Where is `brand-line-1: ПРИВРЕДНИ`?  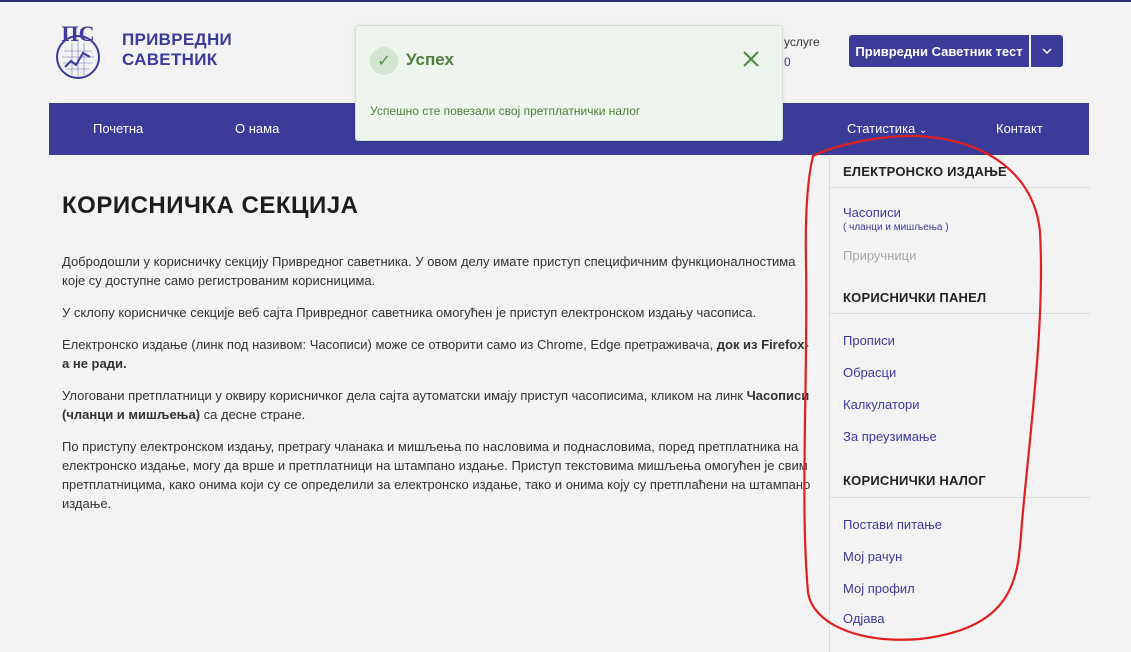 brand-line-1: ПРИВРЕДНИ is located at coordinates (177, 39).